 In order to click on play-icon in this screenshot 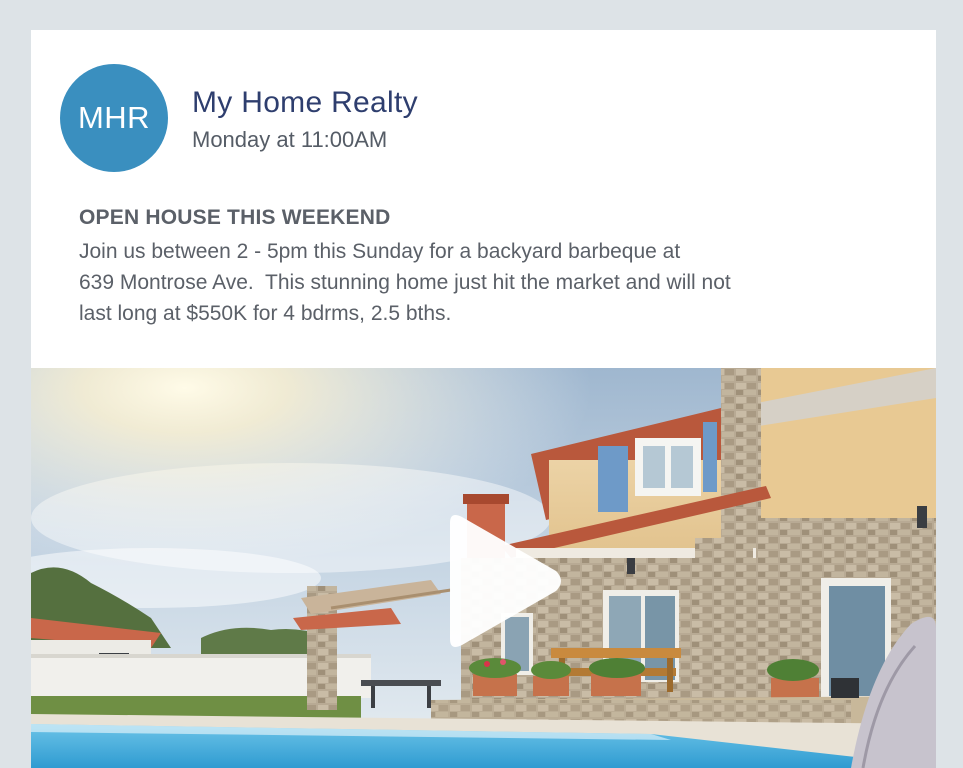, I will do `click(505, 581)`.